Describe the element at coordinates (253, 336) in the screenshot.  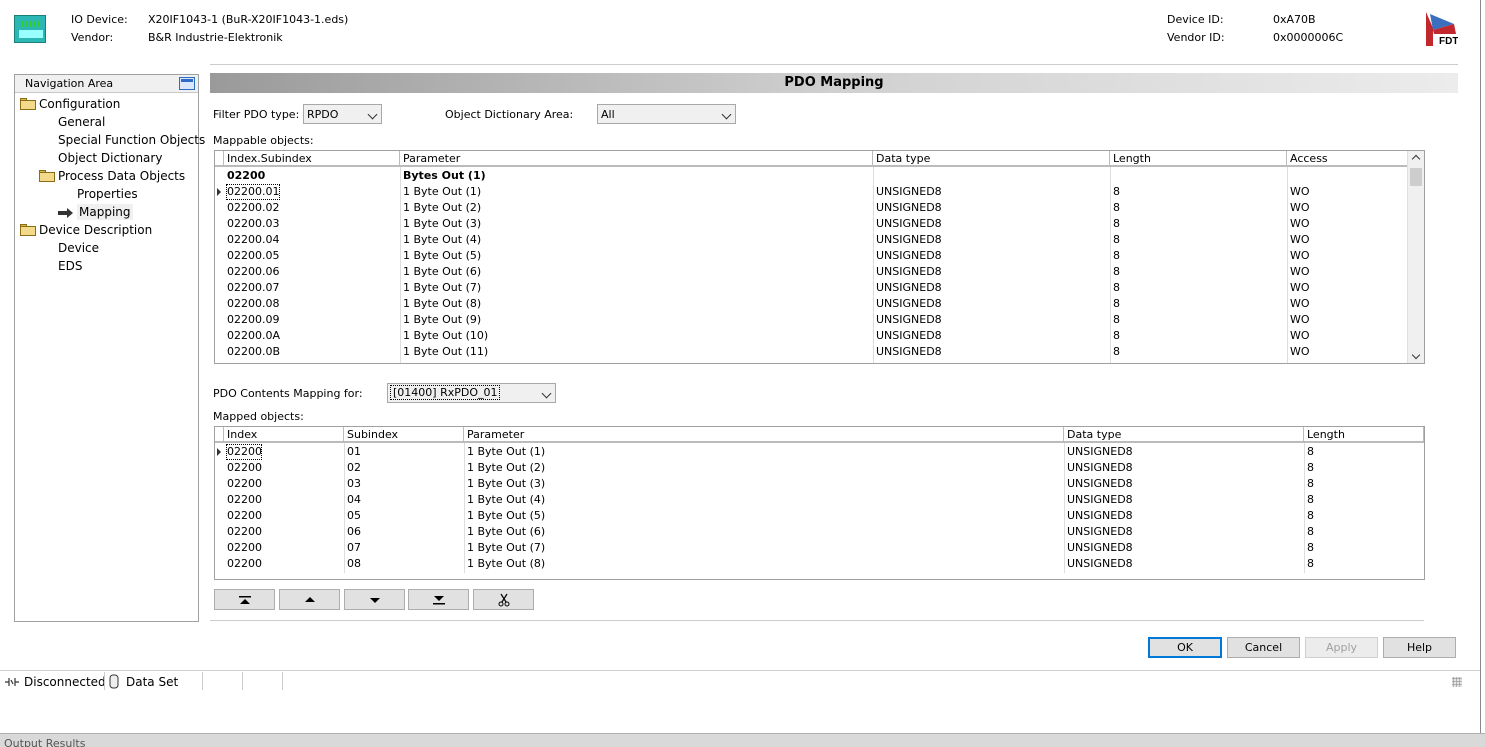
I see `mappable-cell: 02200.0A` at that location.